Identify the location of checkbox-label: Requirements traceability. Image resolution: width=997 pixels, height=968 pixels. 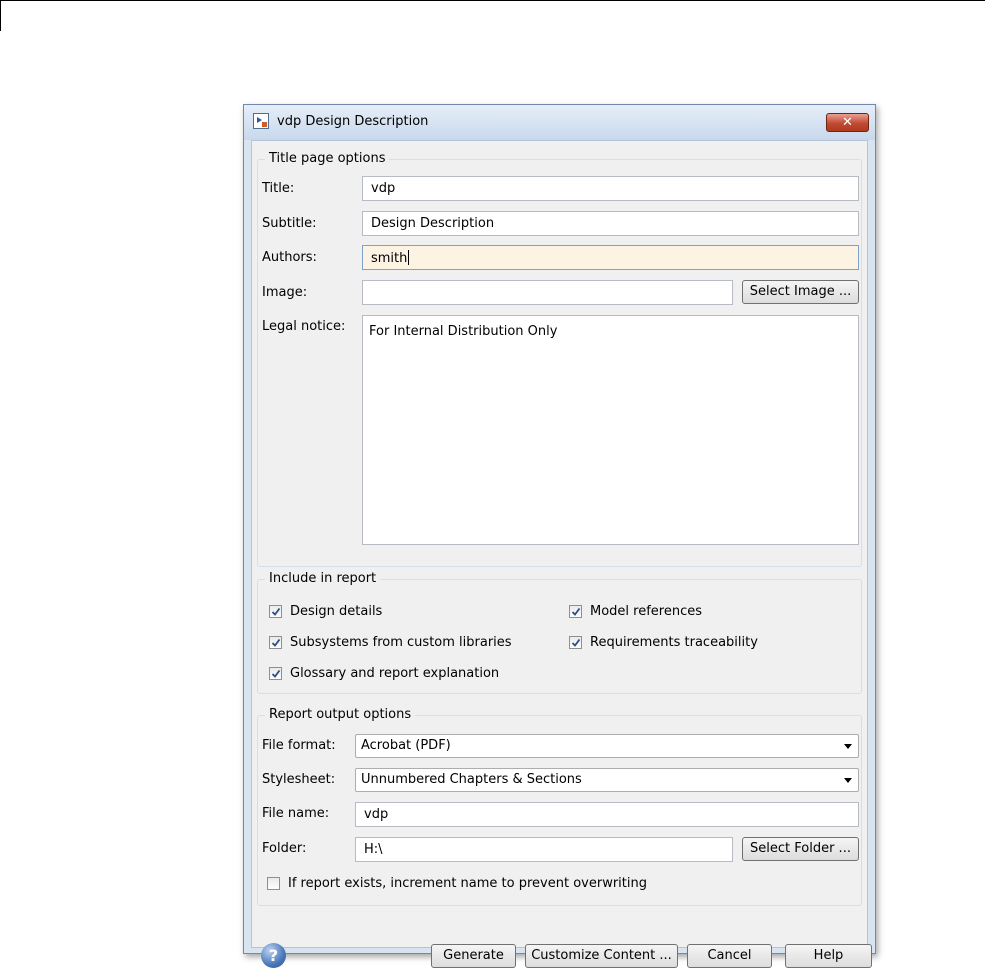
(674, 642).